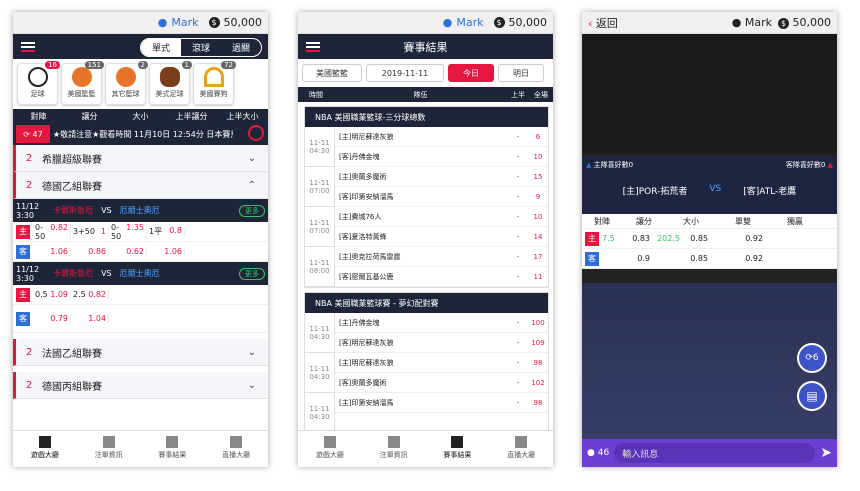  Describe the element at coordinates (812, 358) in the screenshot. I see `refresh-fab: ⟳6` at that location.